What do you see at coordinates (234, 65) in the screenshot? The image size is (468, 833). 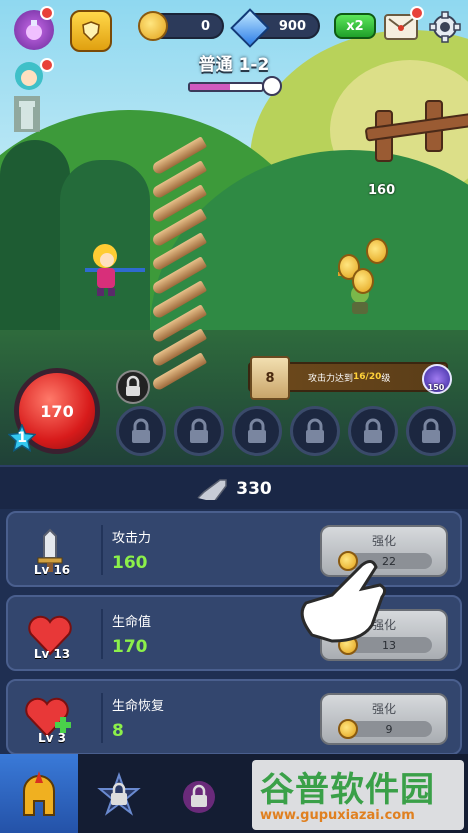 I see `stage-title: 普通 1-2` at bounding box center [234, 65].